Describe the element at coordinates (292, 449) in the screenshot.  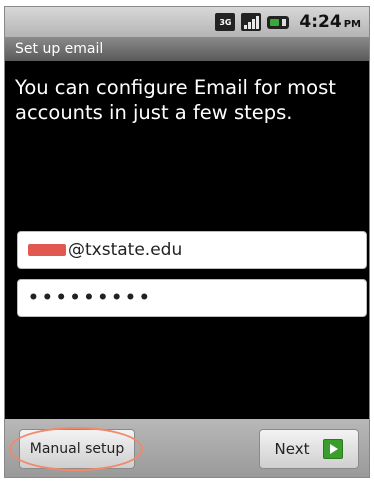
I see `next-label: Next` at that location.